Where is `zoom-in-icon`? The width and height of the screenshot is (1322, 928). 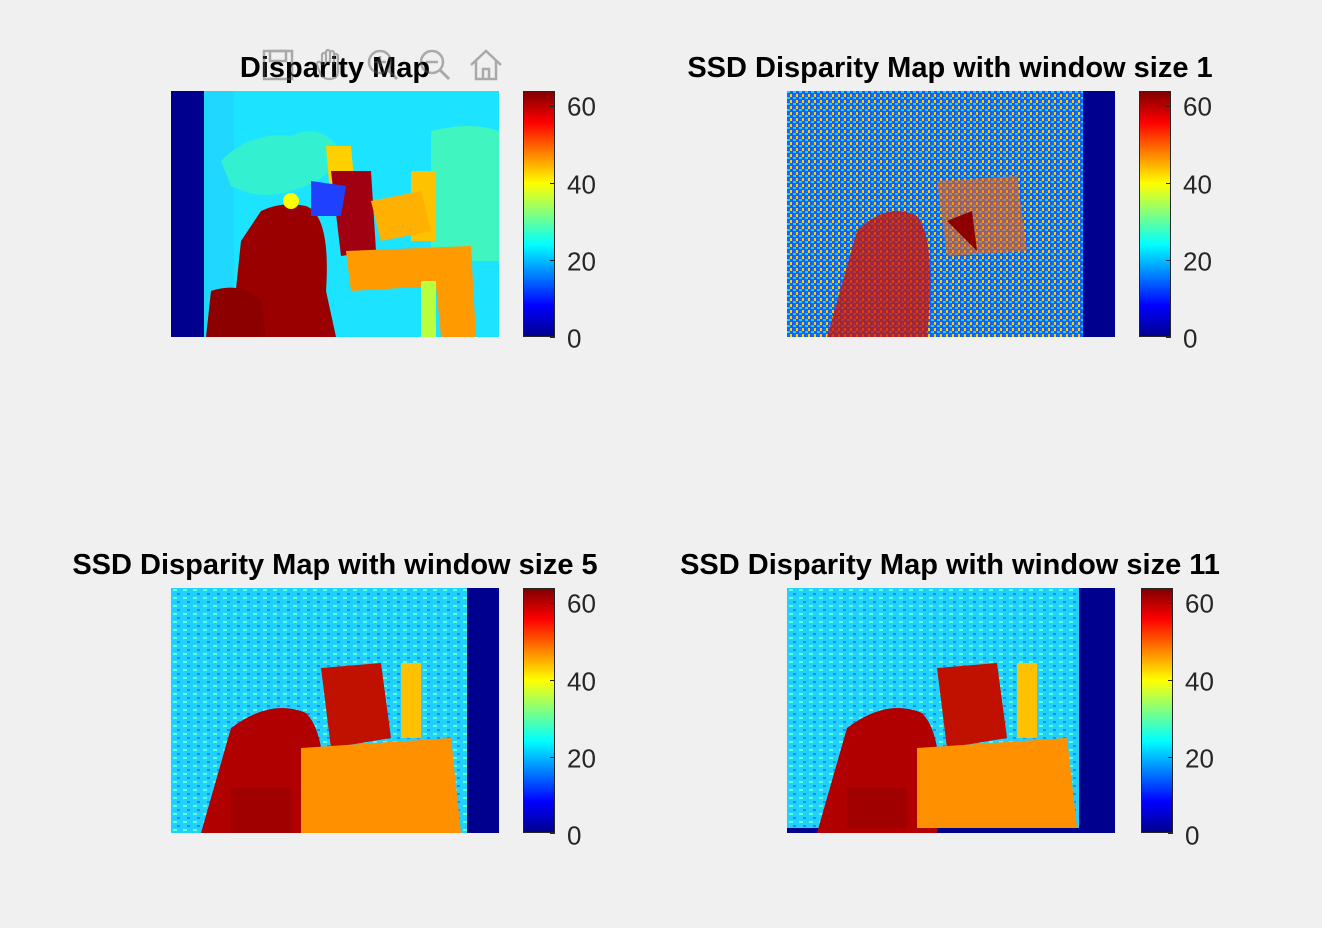
zoom-in-icon is located at coordinates (382, 65).